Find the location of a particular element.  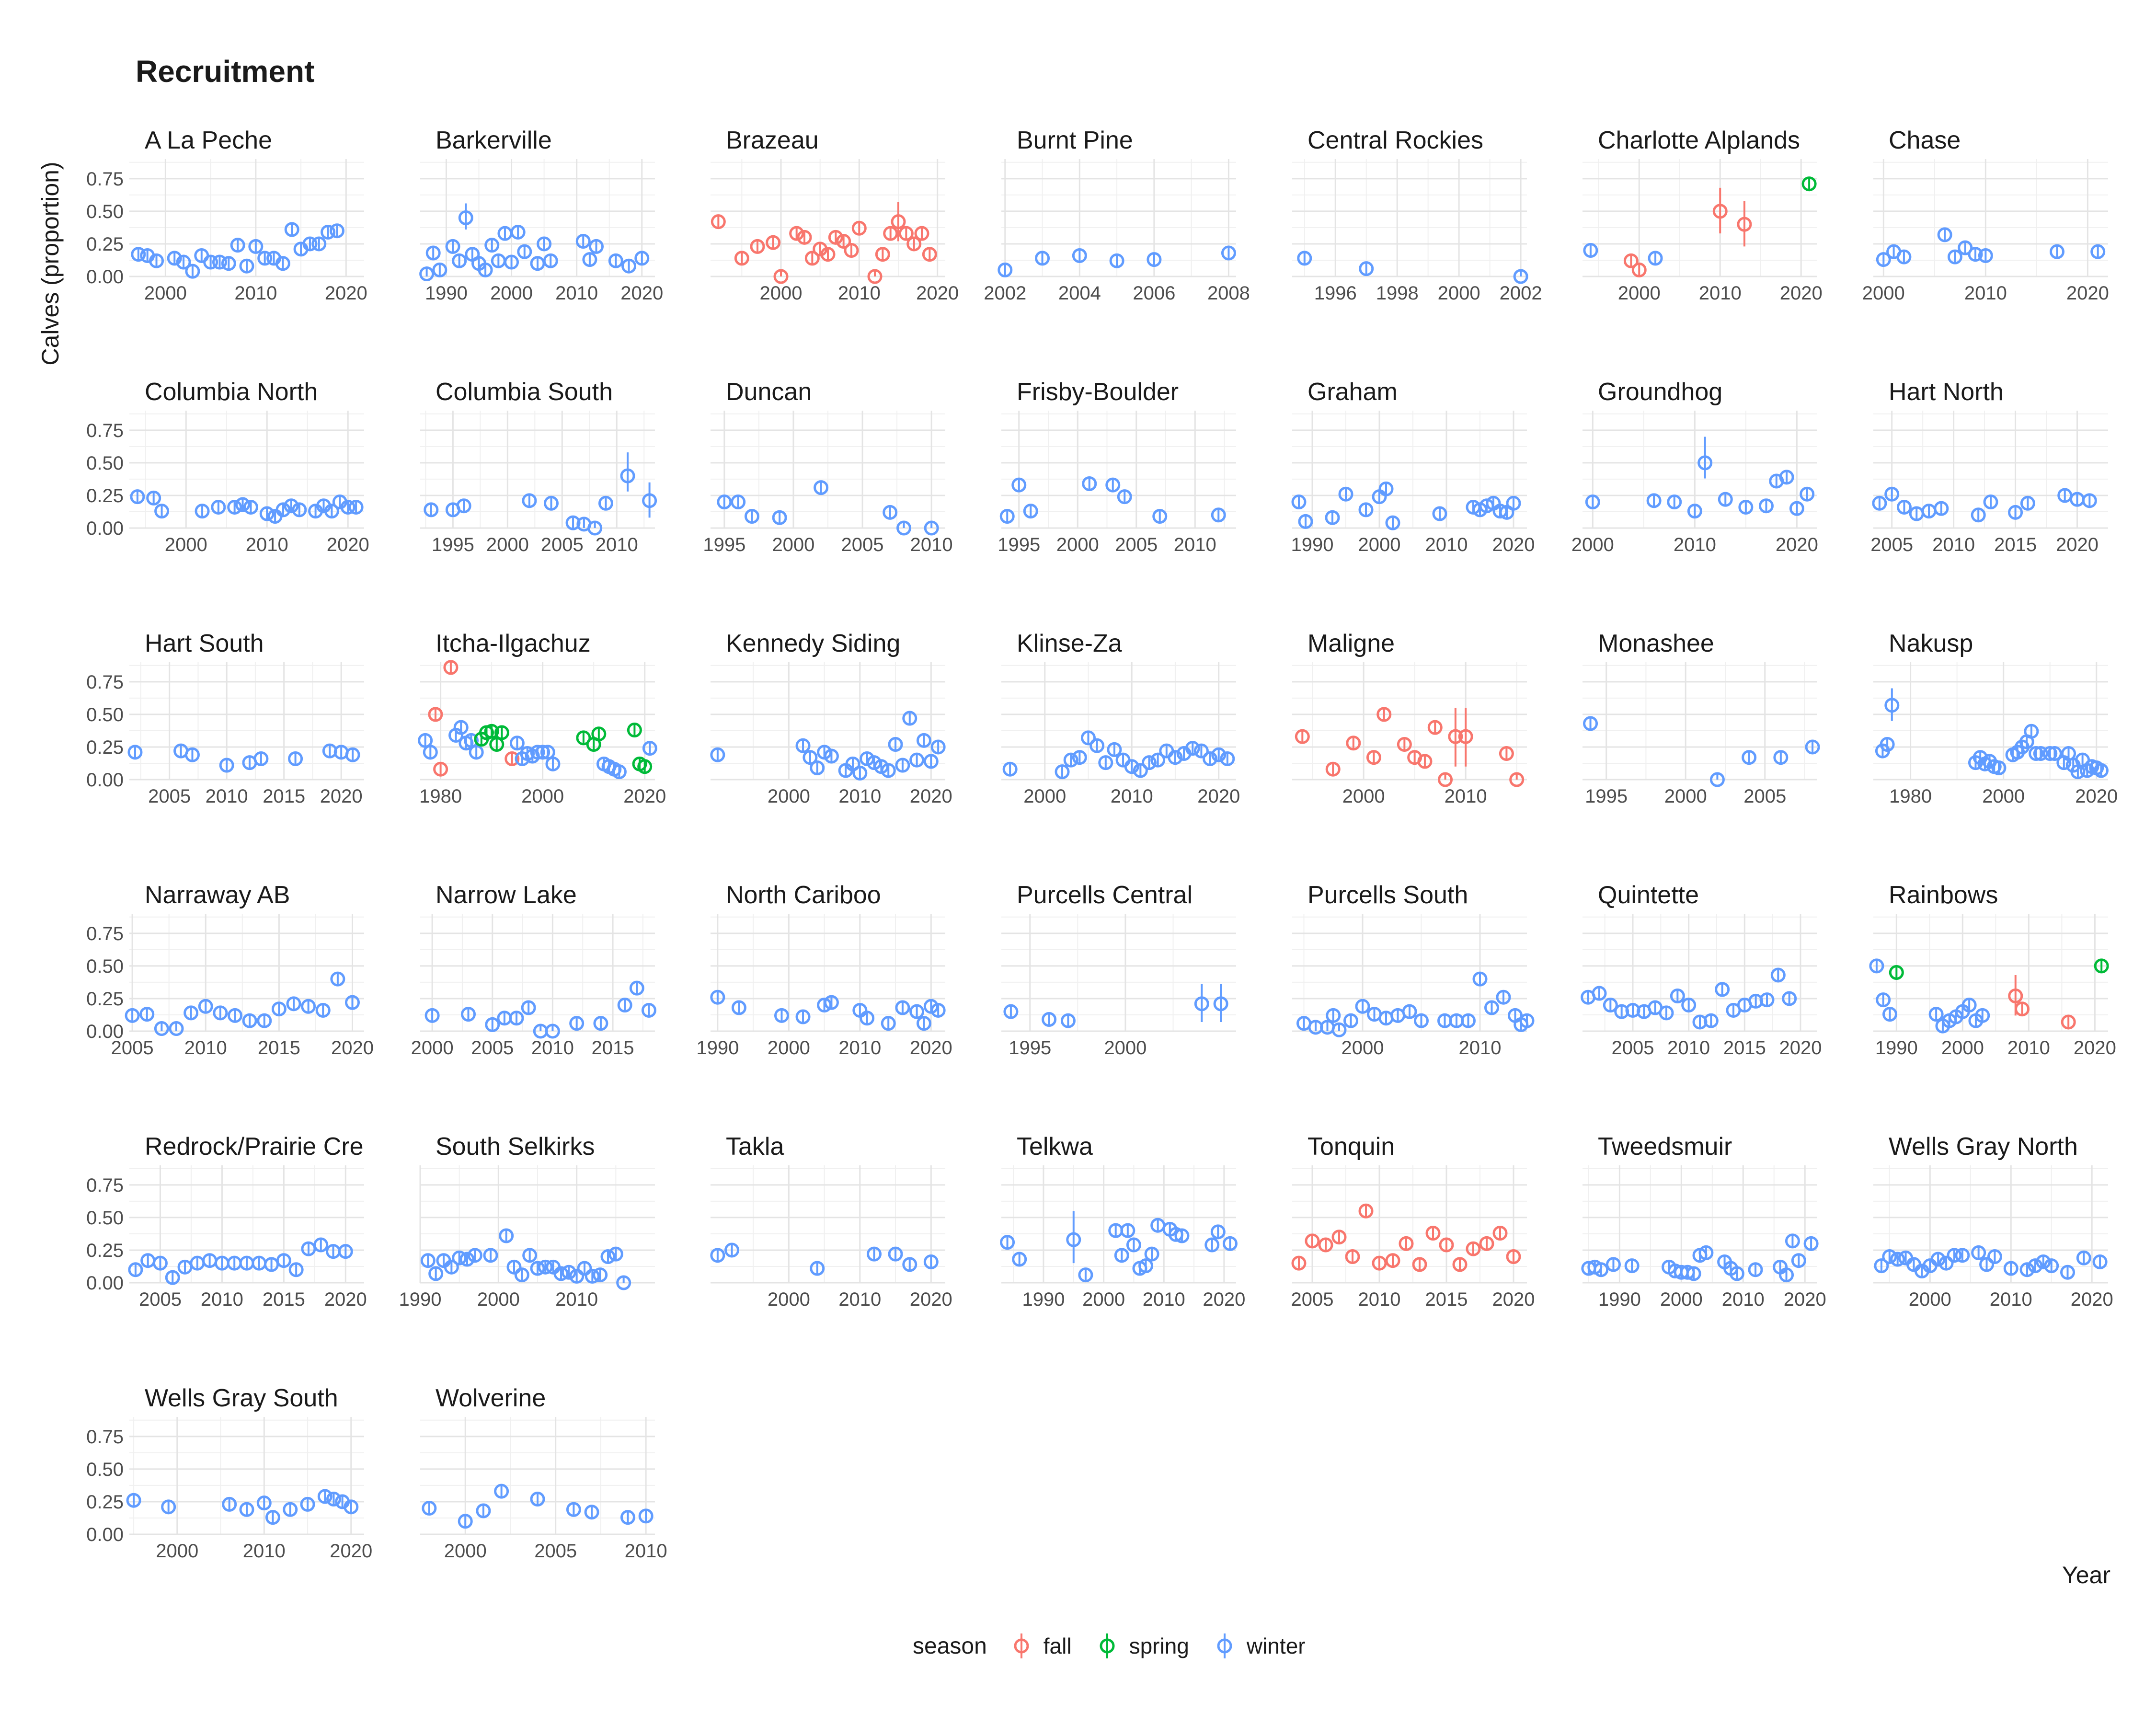

x-tick-label: 1990 is located at coordinates (1043, 1299).